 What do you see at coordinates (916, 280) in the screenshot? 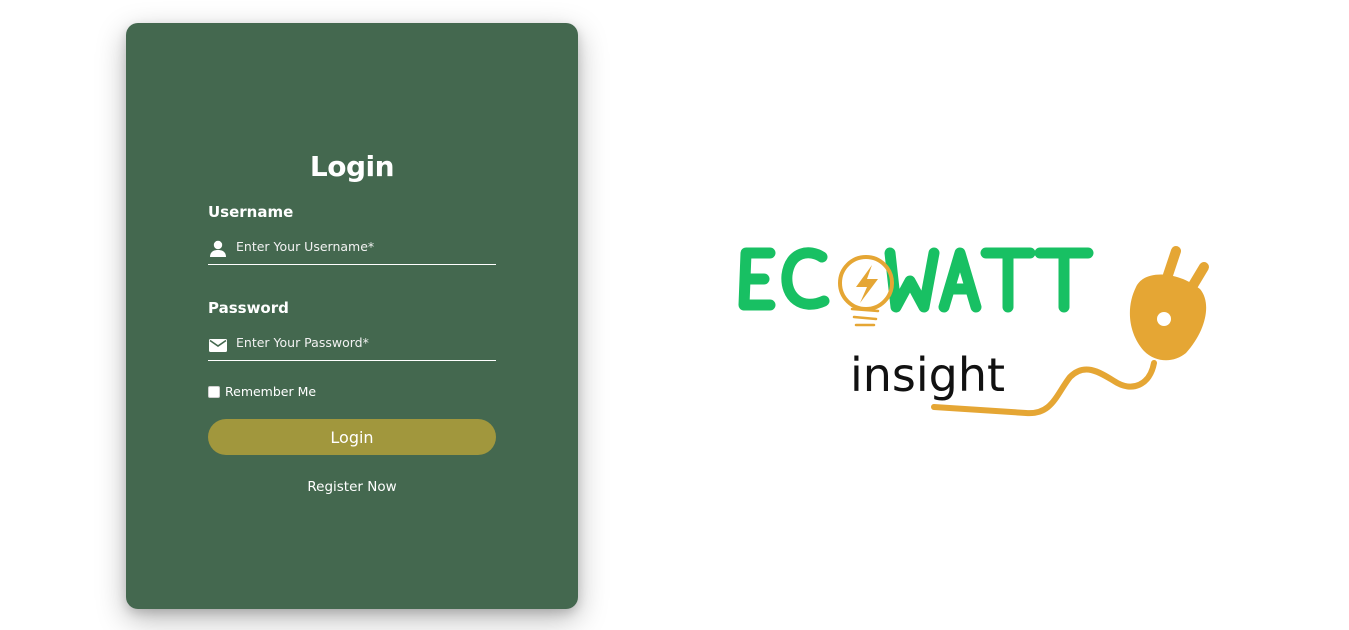
I see `brand-lettering` at bounding box center [916, 280].